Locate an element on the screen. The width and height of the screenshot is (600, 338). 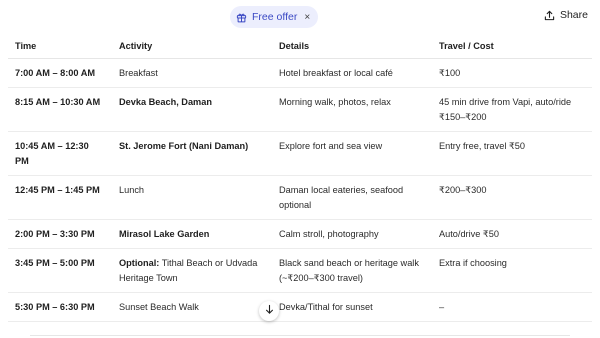
activity-bold: Mirasol Lake Garden is located at coordinates (164, 234).